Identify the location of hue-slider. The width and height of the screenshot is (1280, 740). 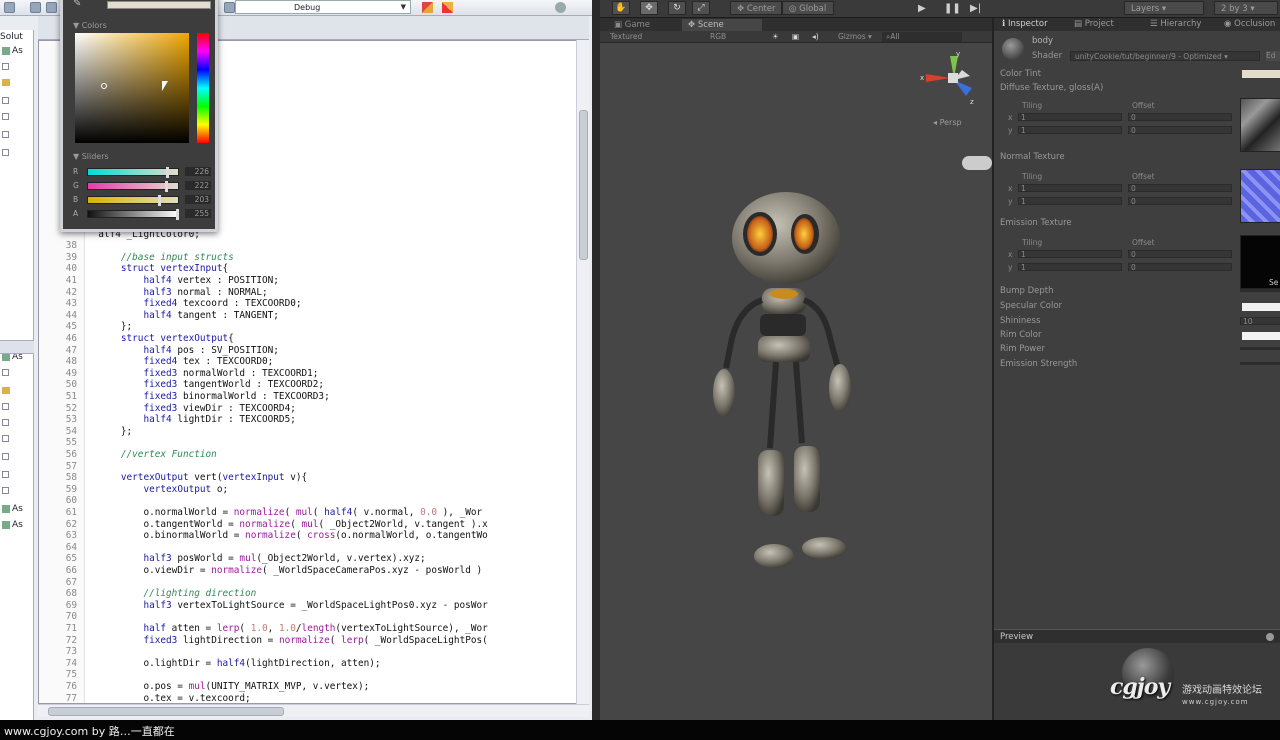
(203, 88).